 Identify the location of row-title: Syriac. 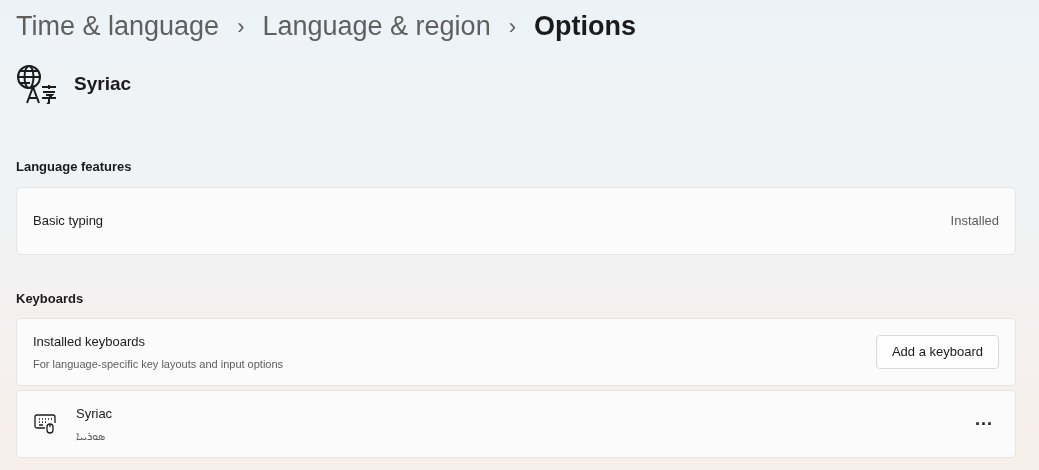
(95, 414).